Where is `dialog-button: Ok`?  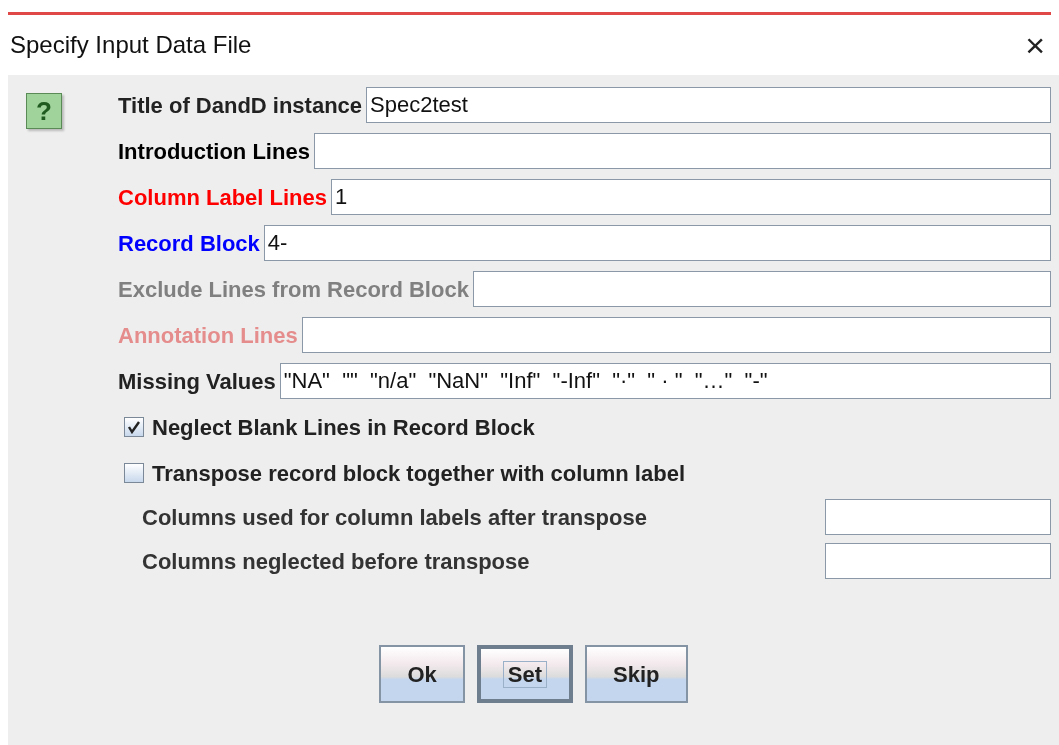
dialog-button: Ok is located at coordinates (422, 674).